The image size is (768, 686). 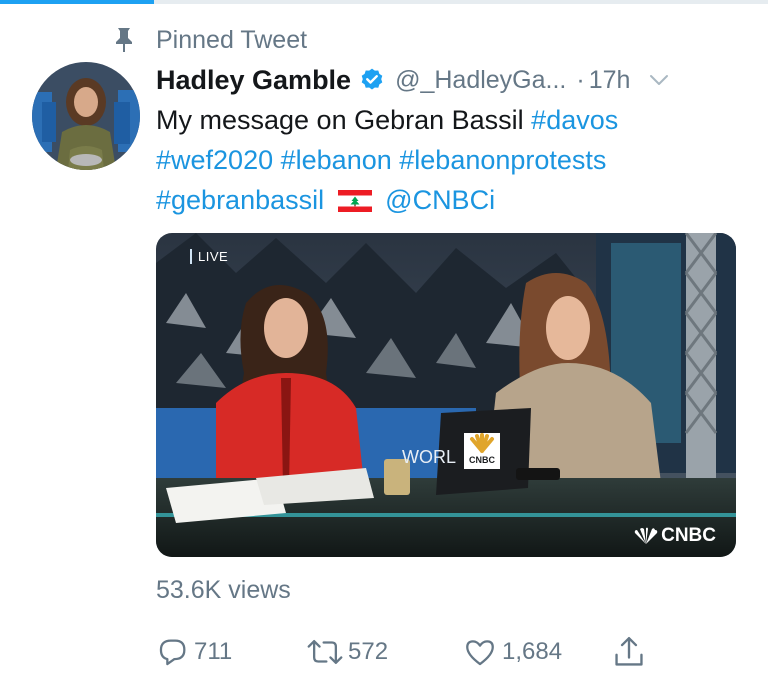 I want to click on share-button, so click(x=631, y=652).